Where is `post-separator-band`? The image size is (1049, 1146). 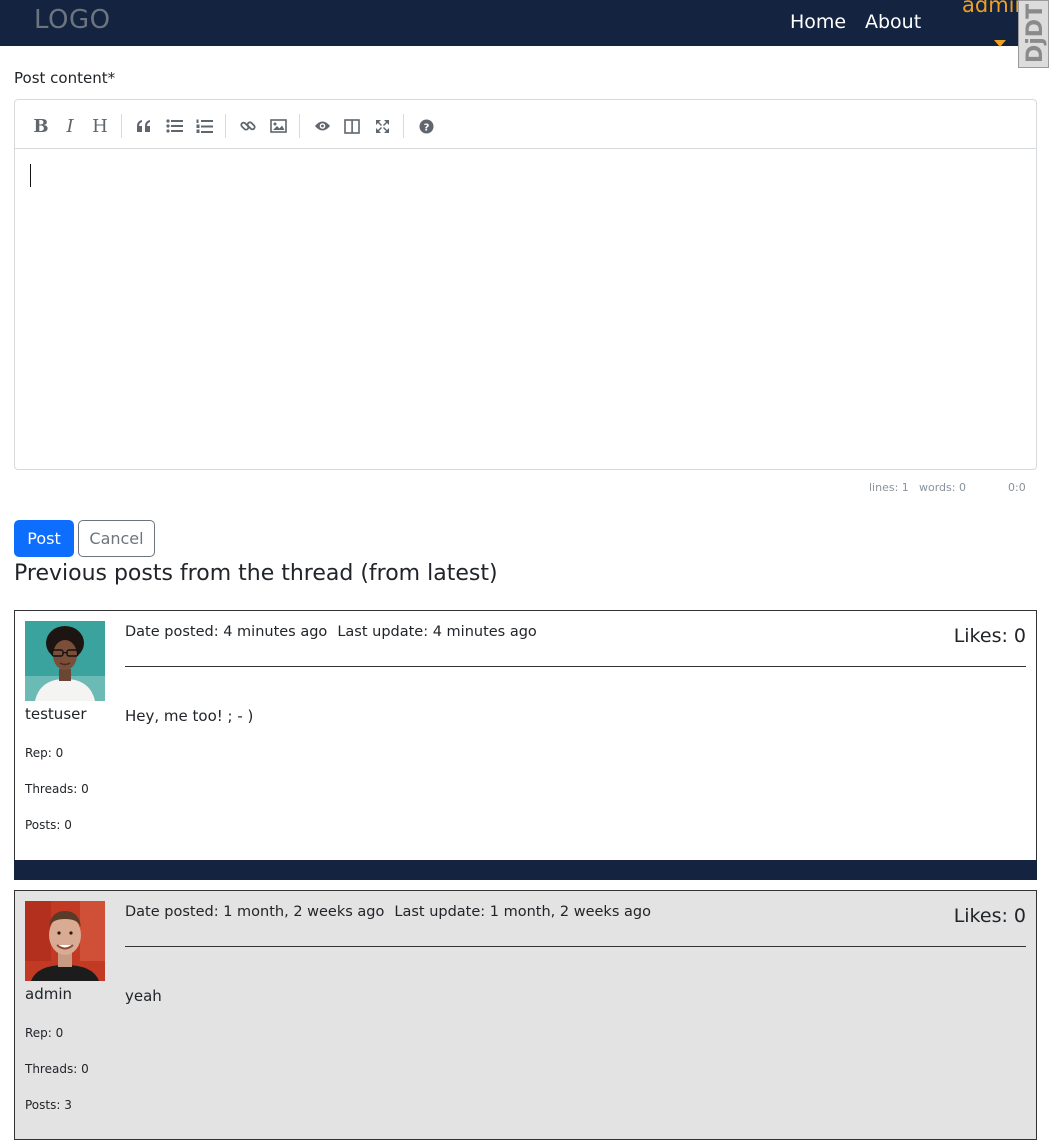
post-separator-band is located at coordinates (525, 870).